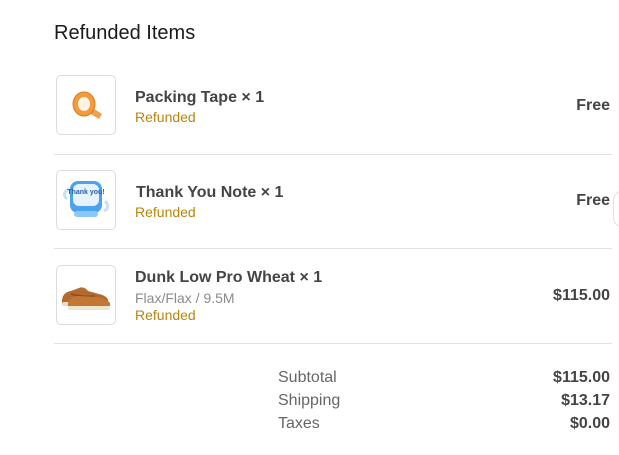  Describe the element at coordinates (86, 298) in the screenshot. I see `sneaker-icon` at that location.